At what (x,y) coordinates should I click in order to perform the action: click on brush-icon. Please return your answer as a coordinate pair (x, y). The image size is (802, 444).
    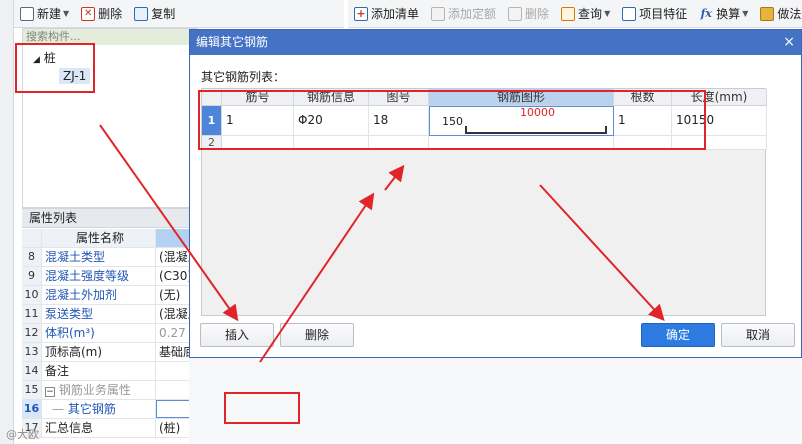
    Looking at the image, I should click on (767, 13).